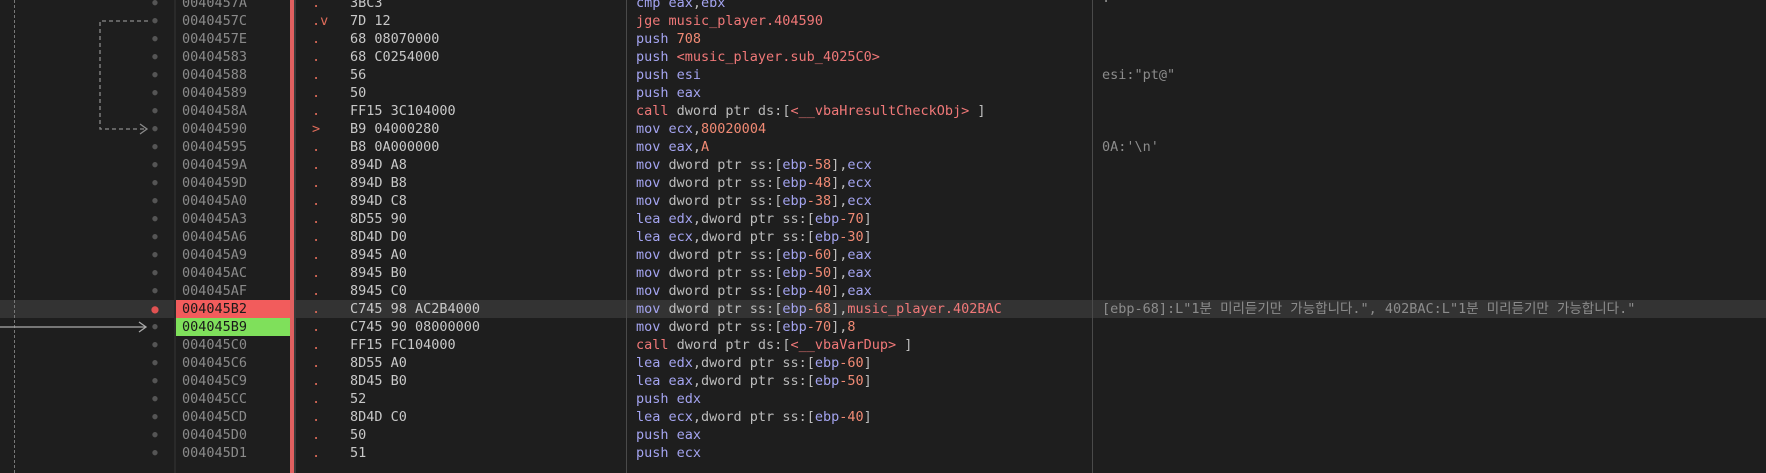 Image resolution: width=1766 pixels, height=473 pixels. What do you see at coordinates (668, 453) in the screenshot?
I see `instruction-text: push ecx` at bounding box center [668, 453].